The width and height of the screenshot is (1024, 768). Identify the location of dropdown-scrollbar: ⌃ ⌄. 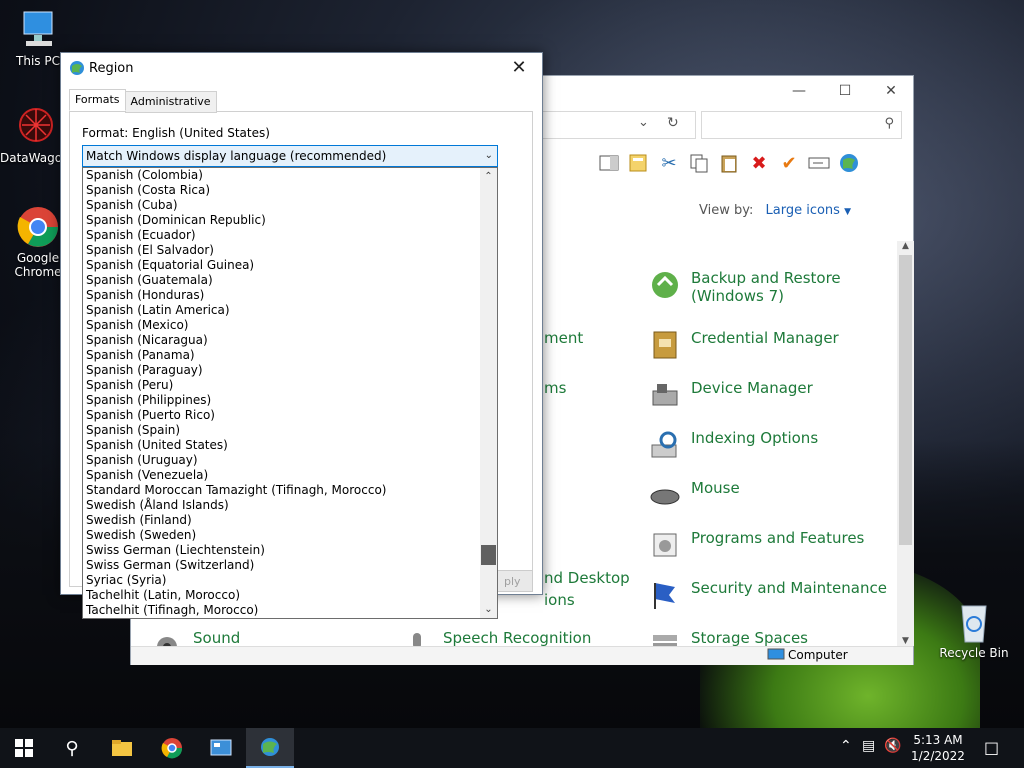
(488, 393).